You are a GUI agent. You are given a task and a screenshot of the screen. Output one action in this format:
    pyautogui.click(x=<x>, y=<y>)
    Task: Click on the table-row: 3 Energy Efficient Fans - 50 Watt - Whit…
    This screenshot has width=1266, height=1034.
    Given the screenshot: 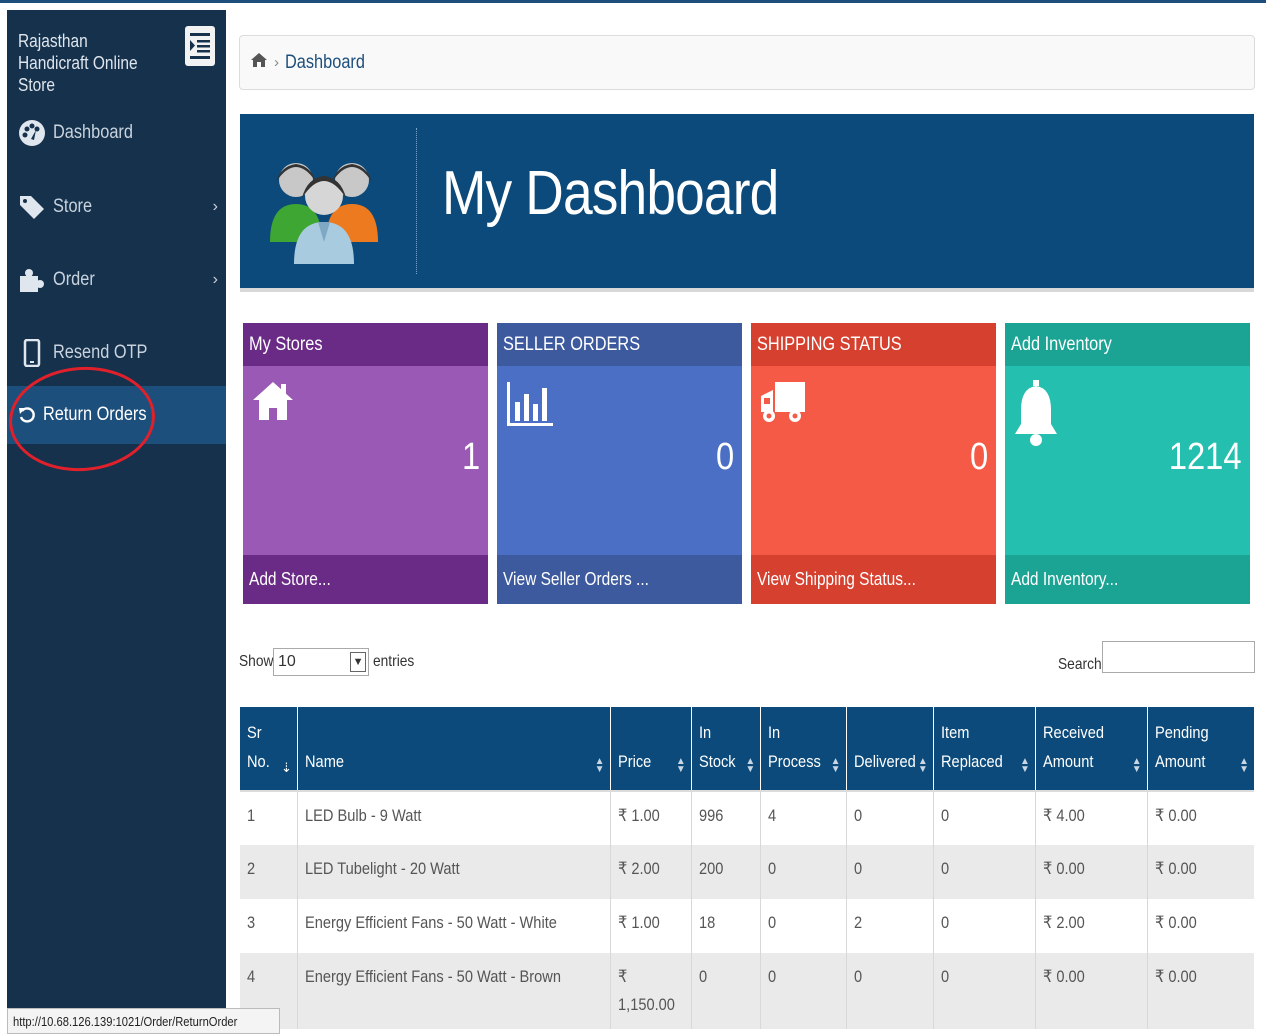 What is the action you would take?
    pyautogui.click(x=747, y=926)
    